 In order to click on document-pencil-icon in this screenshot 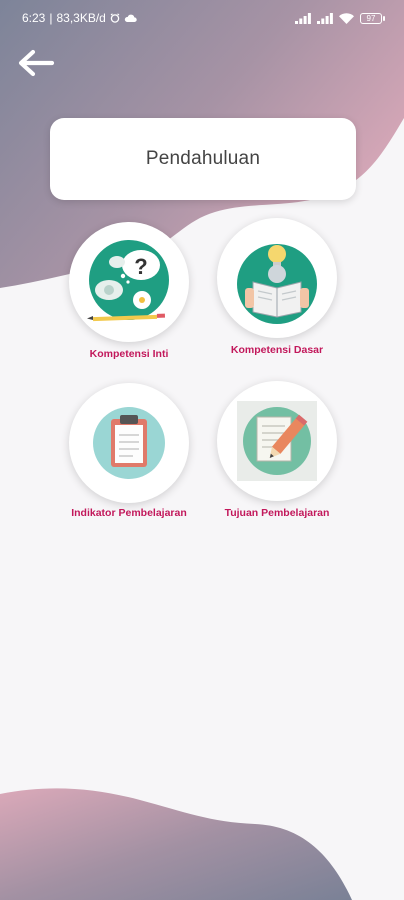, I will do `click(277, 441)`.